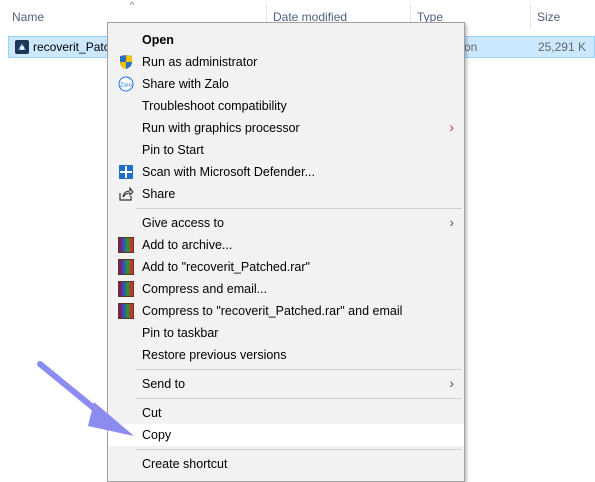  What do you see at coordinates (126, 193) in the screenshot?
I see `share-icon` at bounding box center [126, 193].